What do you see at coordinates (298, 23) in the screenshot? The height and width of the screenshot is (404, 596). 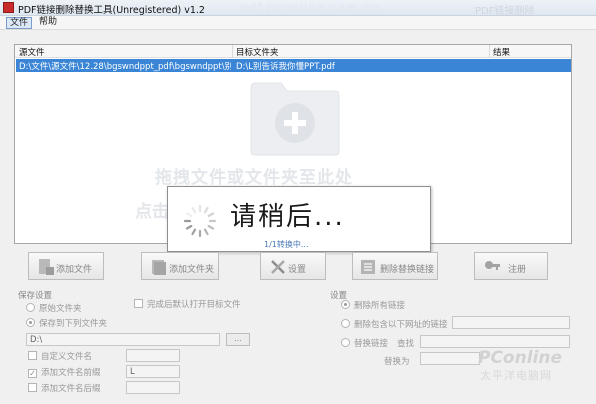 I see `menu-bar: 文件 帮助` at bounding box center [298, 23].